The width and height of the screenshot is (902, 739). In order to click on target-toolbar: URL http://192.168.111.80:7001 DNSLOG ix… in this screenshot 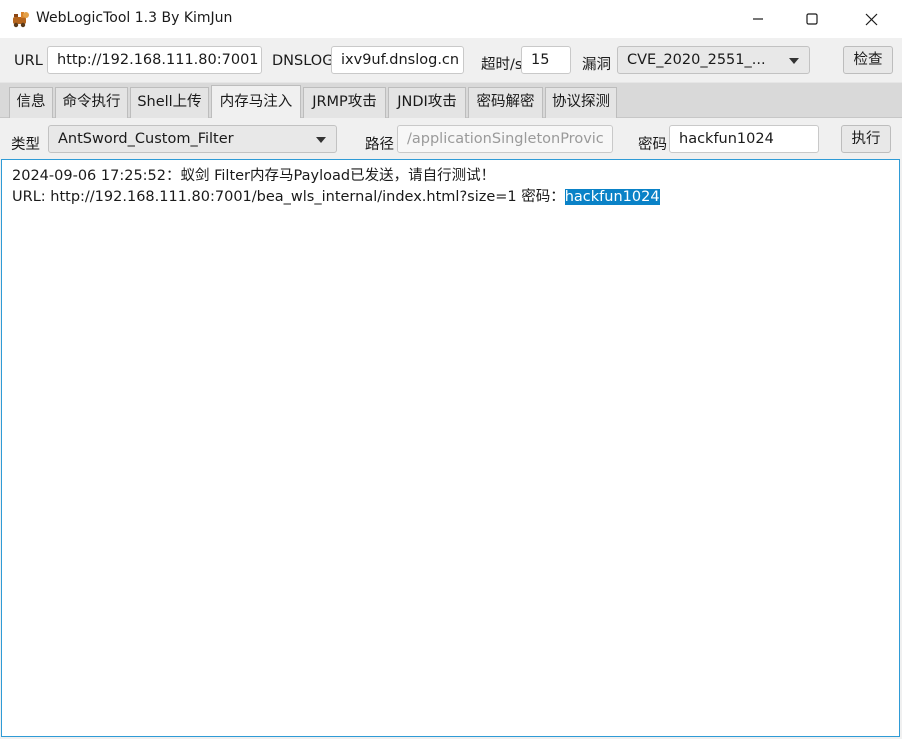, I will do `click(451, 60)`.